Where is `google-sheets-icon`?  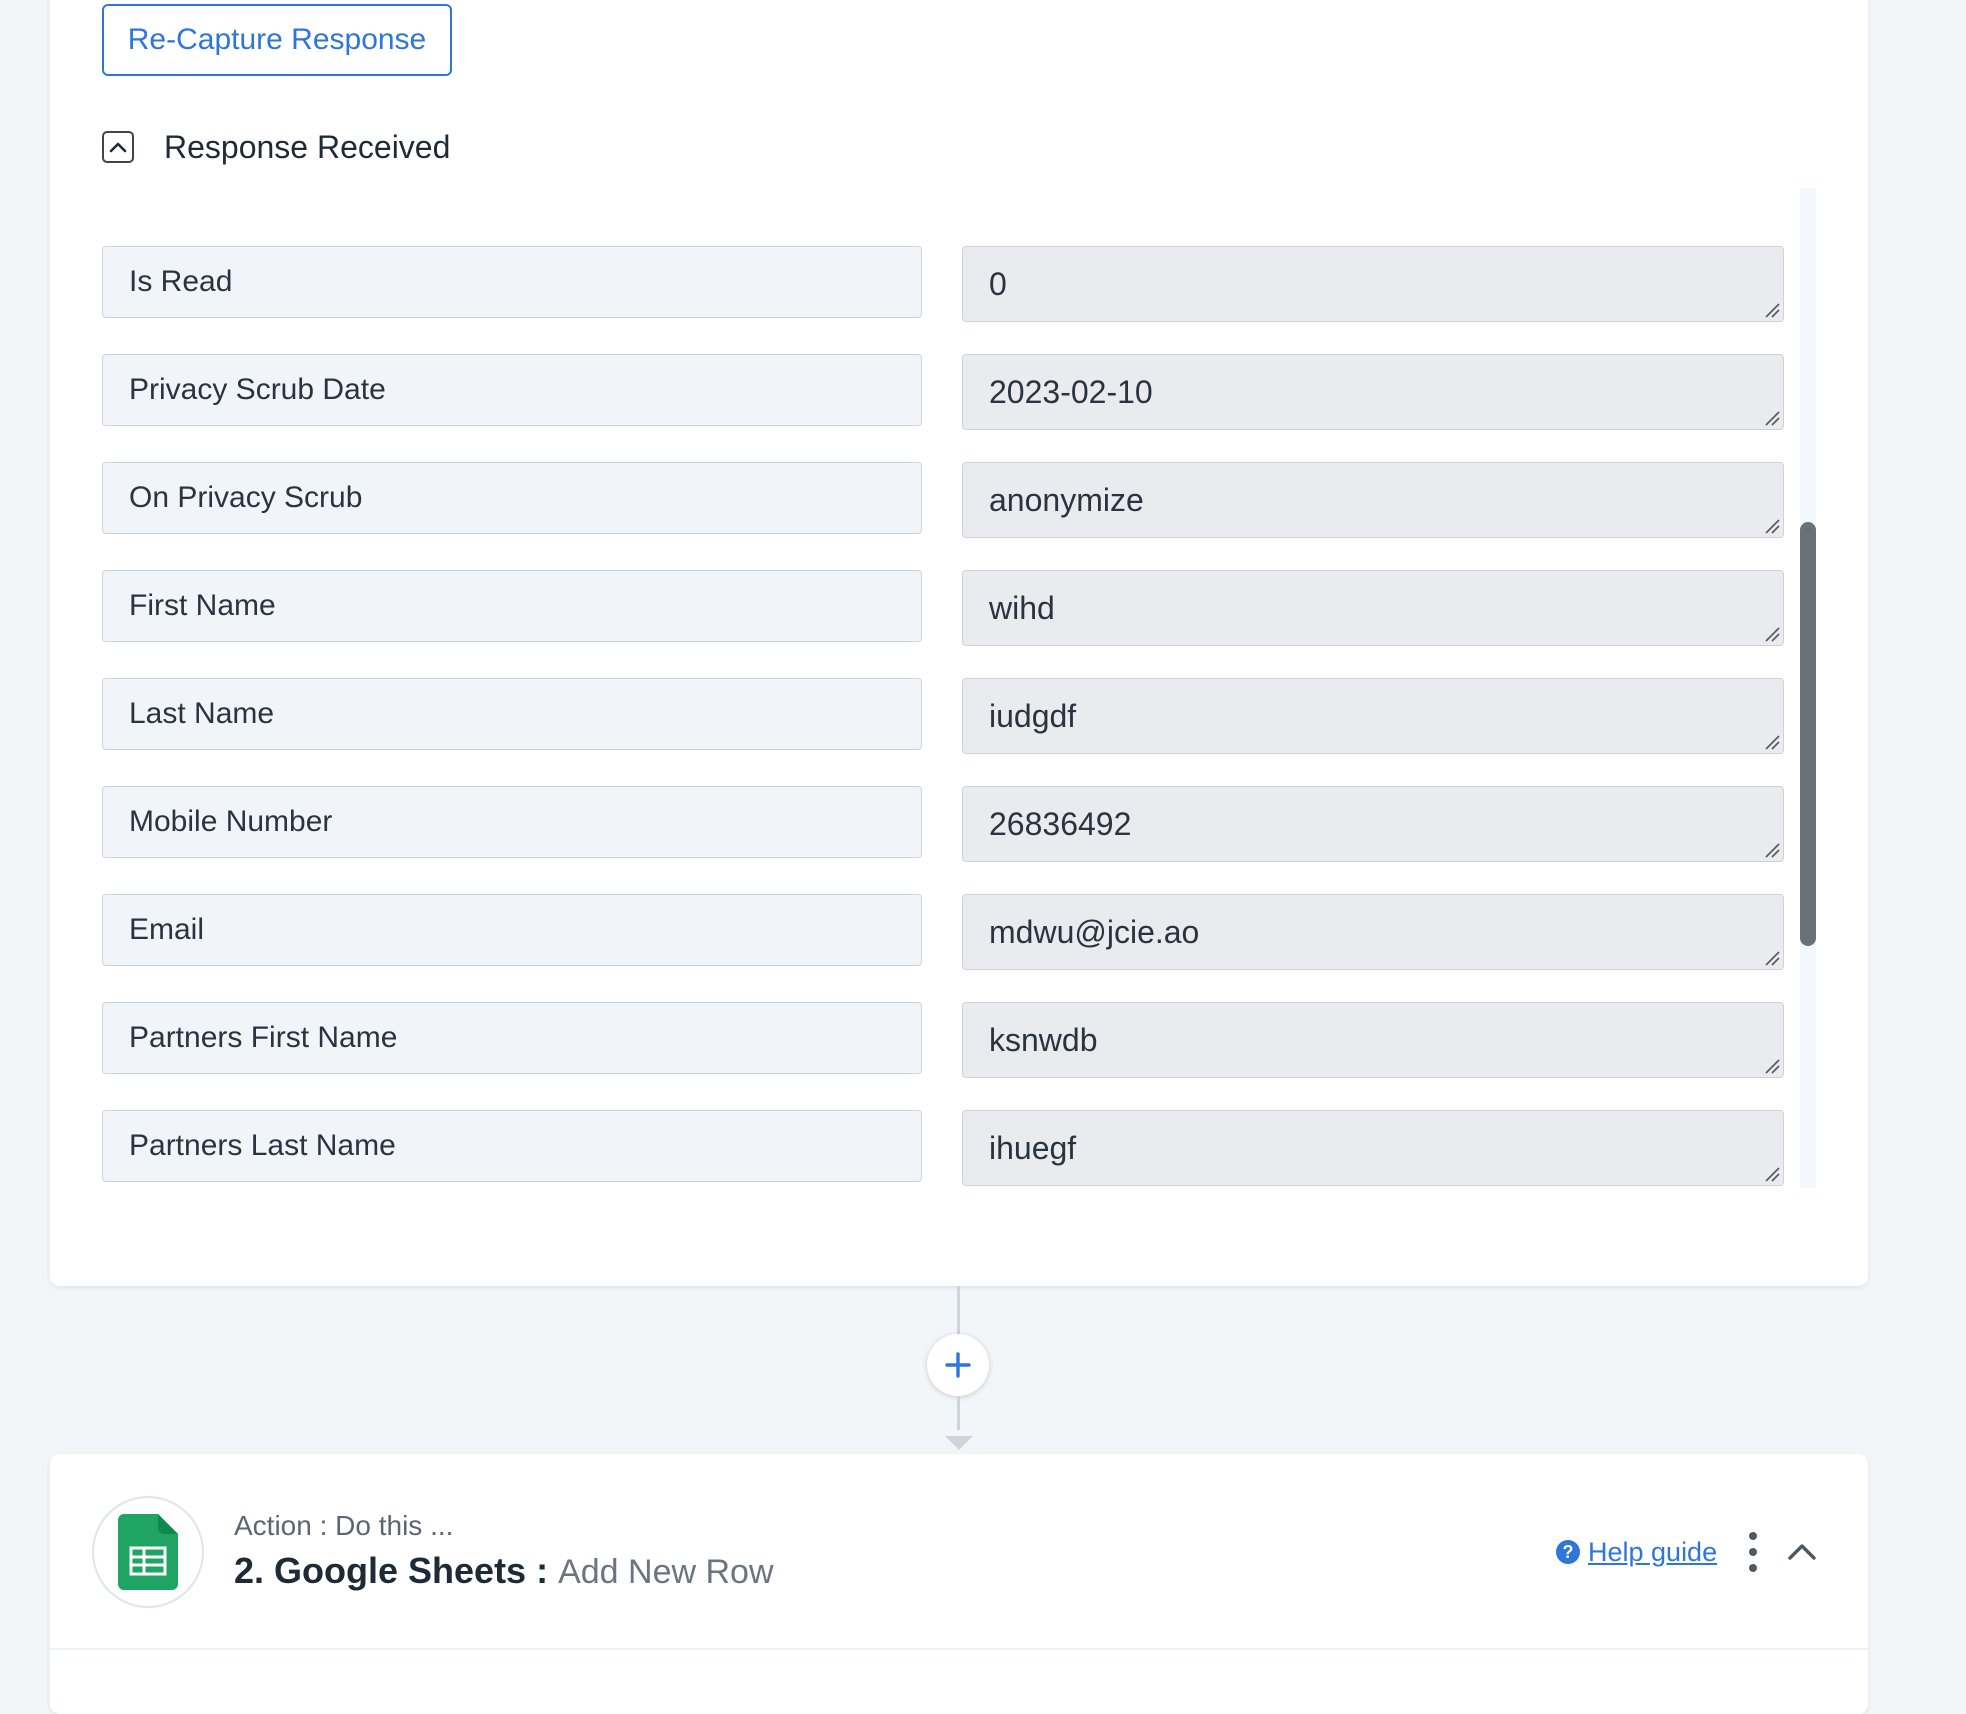 google-sheets-icon is located at coordinates (148, 1552).